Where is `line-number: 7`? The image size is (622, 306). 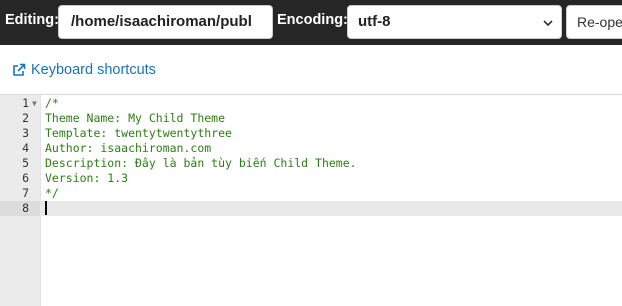 line-number: 7 is located at coordinates (25, 193).